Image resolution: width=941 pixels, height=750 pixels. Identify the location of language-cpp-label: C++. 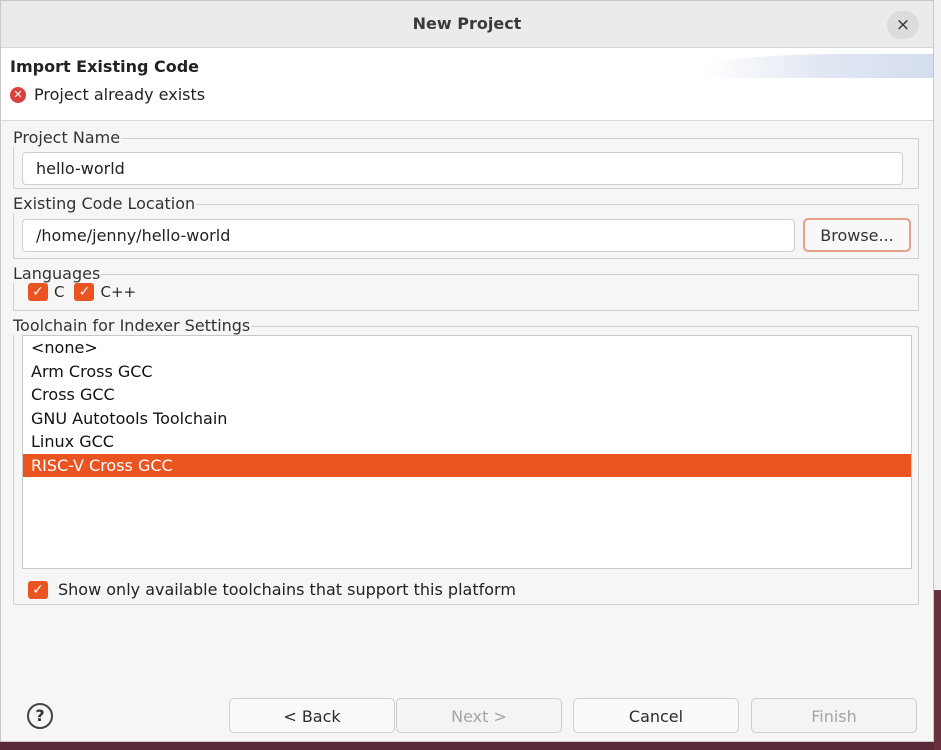
(118, 292).